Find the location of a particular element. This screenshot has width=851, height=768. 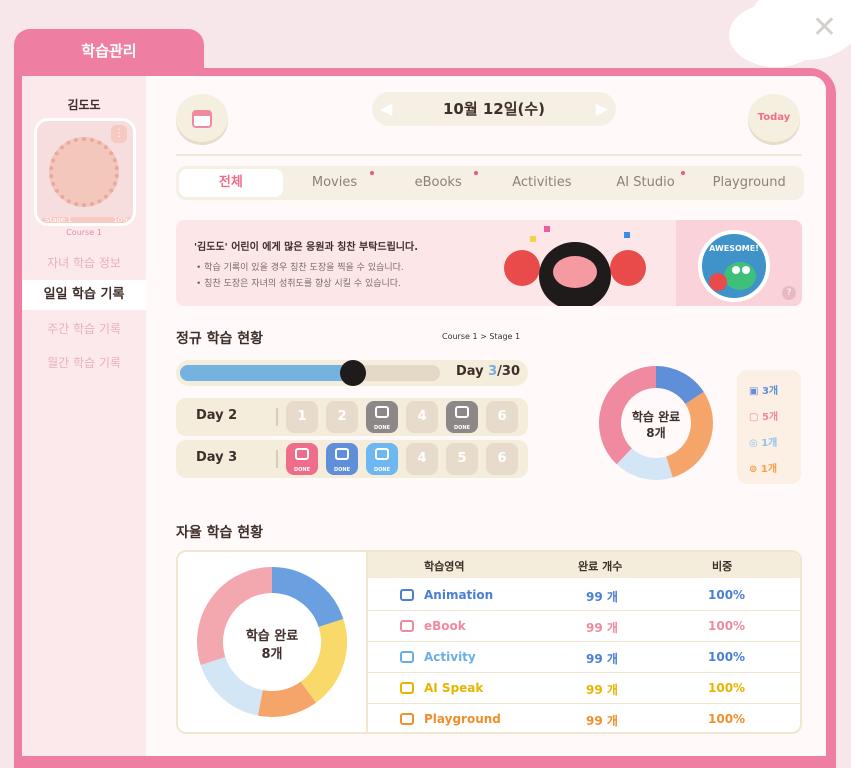

tab-activities: Activities is located at coordinates (542, 183).